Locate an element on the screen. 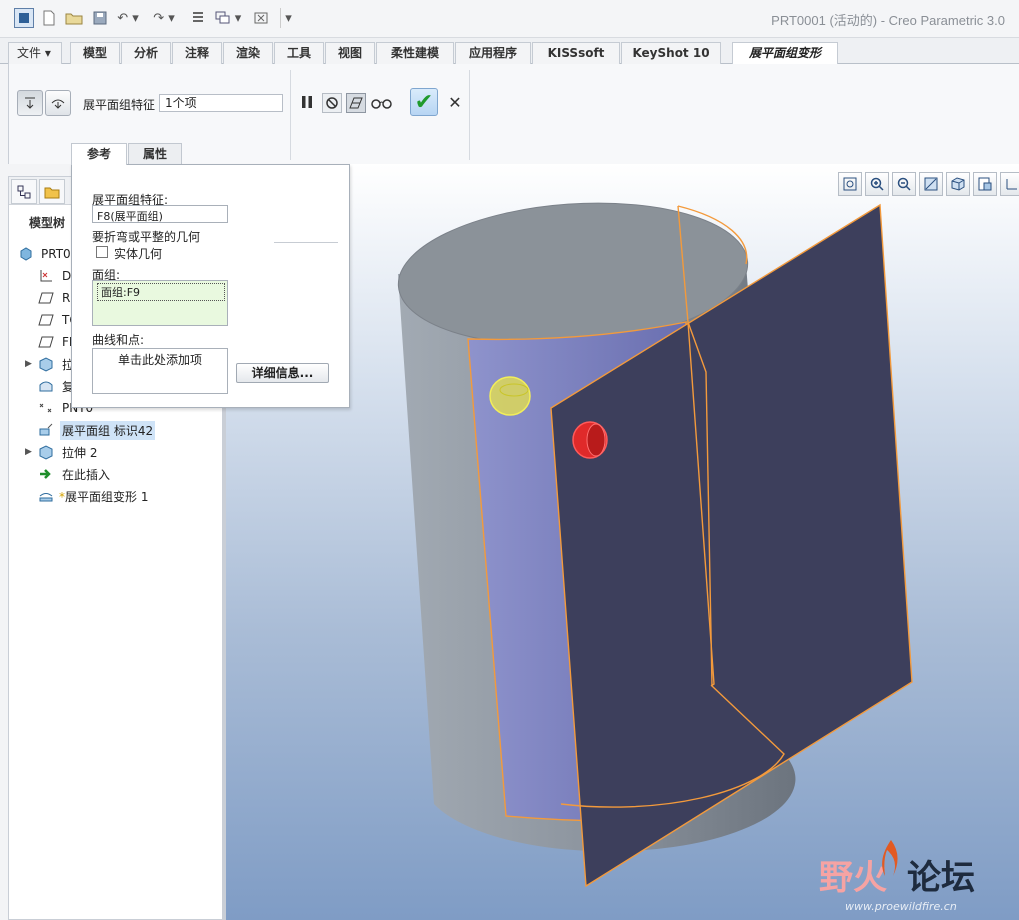 Image resolution: width=1019 pixels, height=920 pixels. tab-flexible-modeling: 柔性建模 is located at coordinates (415, 53).